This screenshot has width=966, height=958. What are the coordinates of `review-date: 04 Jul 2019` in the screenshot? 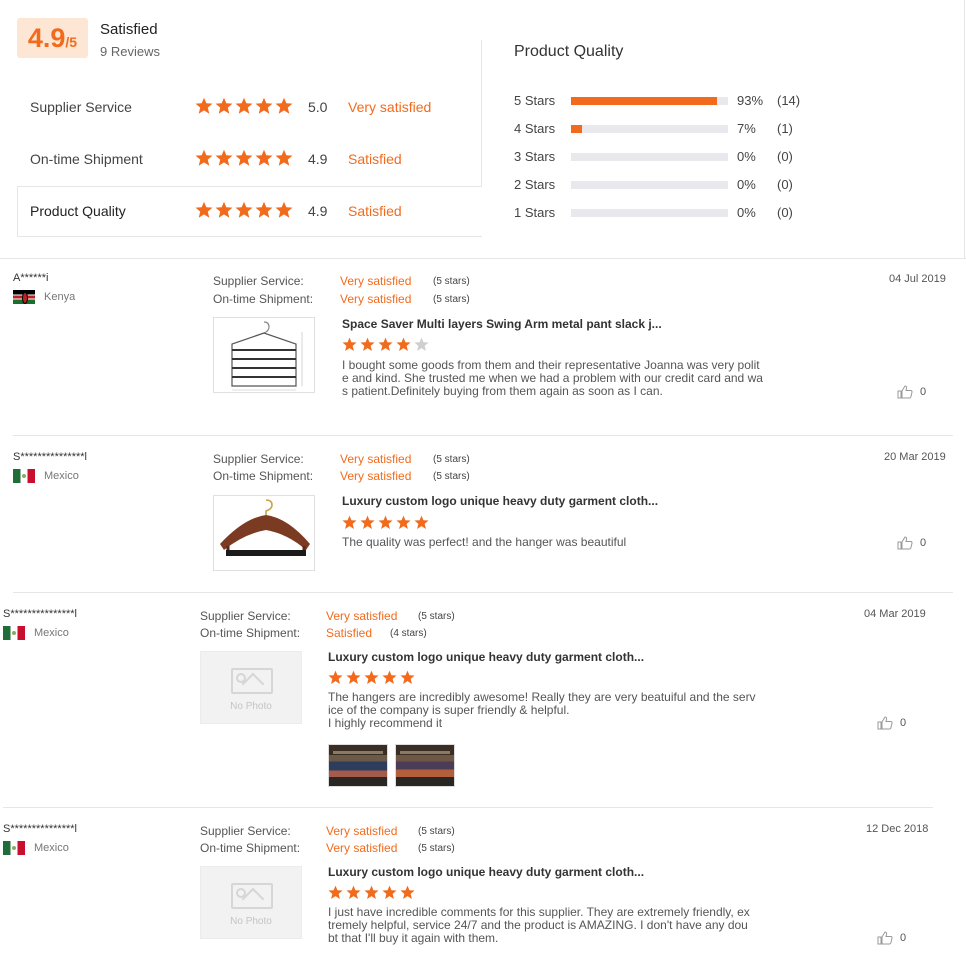 It's located at (917, 279).